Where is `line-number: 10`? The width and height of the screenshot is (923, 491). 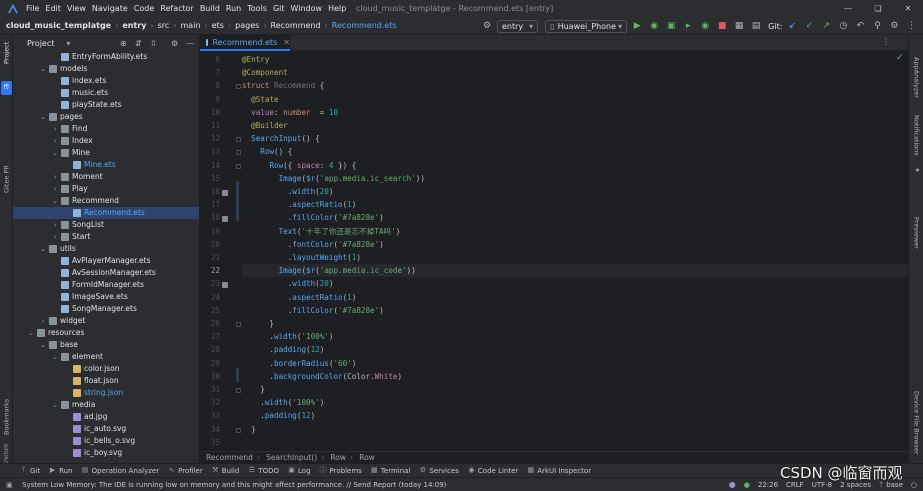 line-number: 10 is located at coordinates (210, 112).